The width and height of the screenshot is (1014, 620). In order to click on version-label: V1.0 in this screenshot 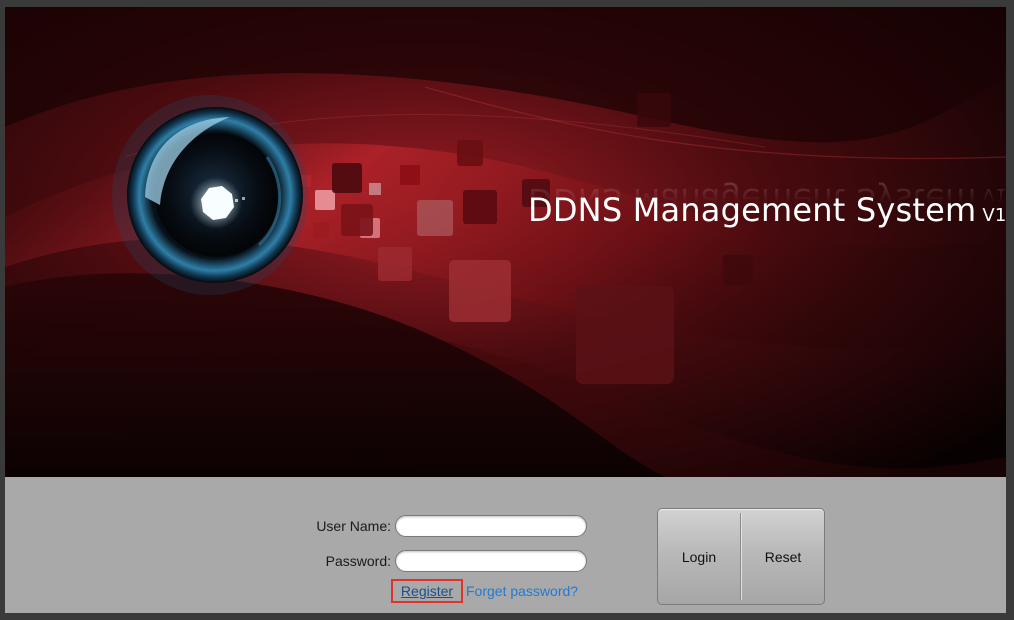, I will do `click(994, 215)`.